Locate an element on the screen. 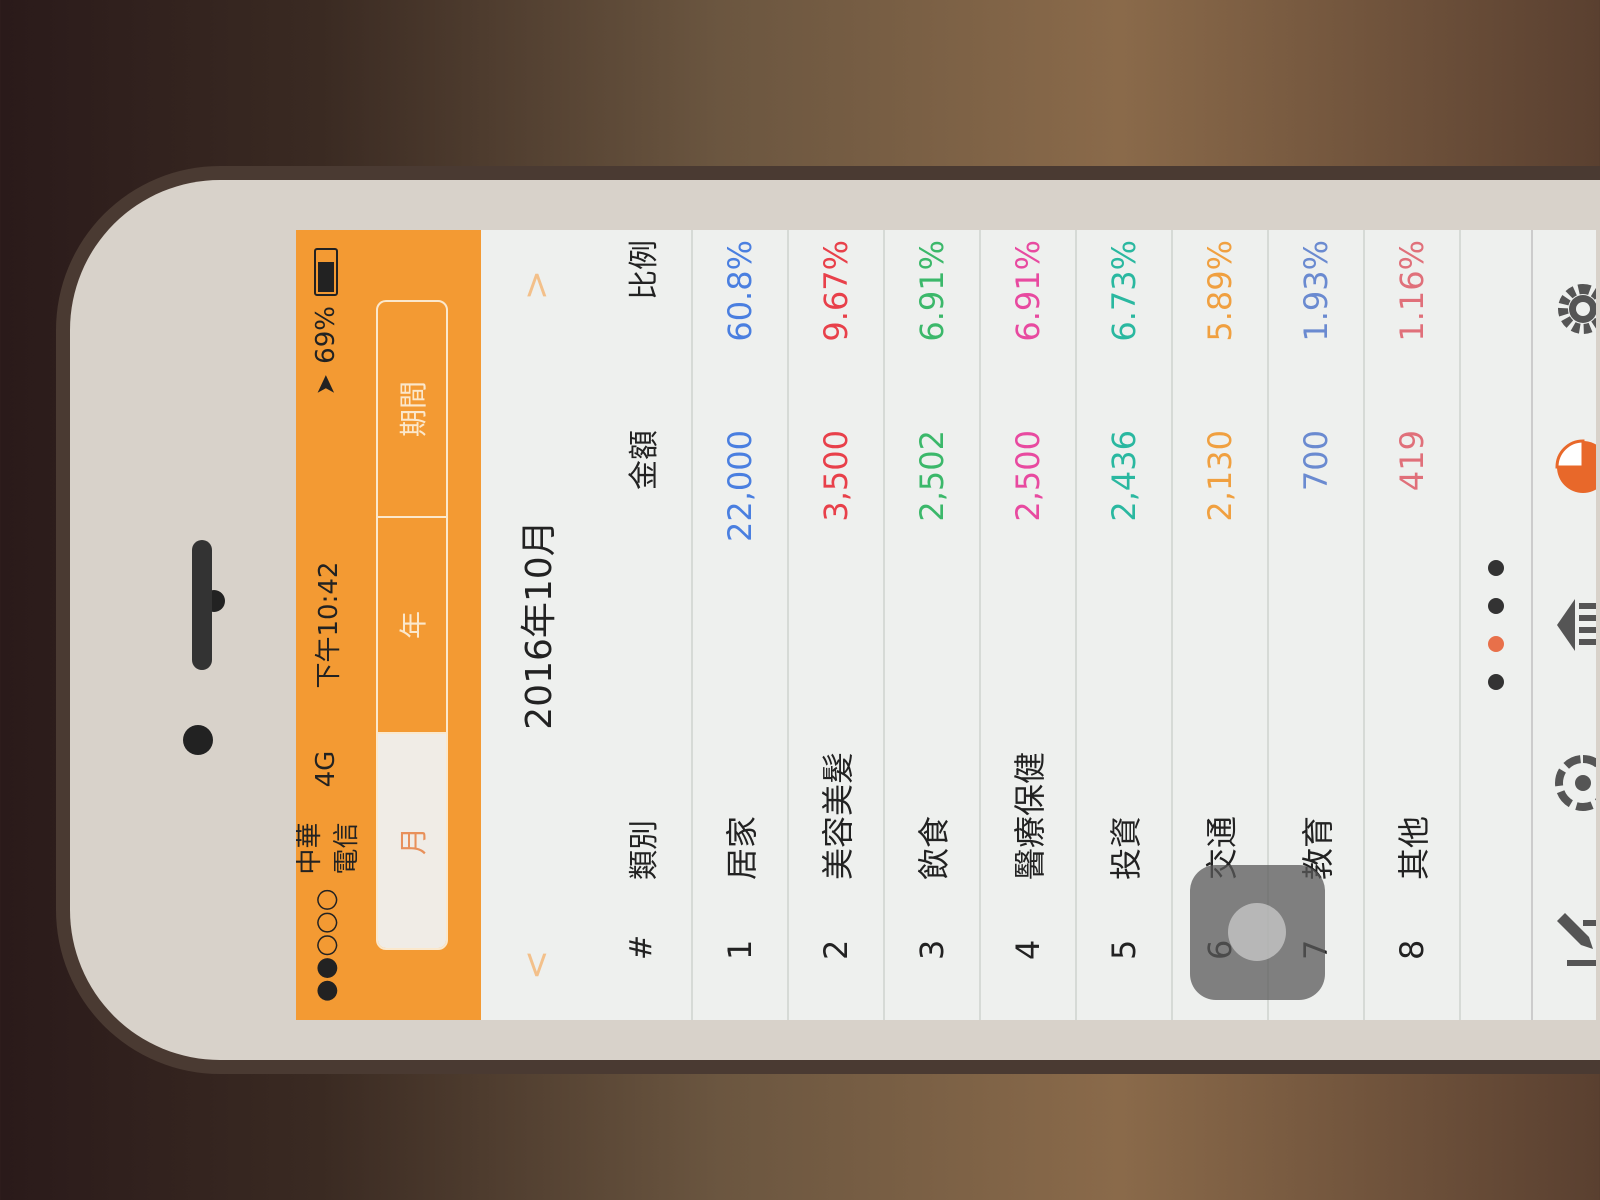 The height and width of the screenshot is (1200, 1600). segment-range: 期間 is located at coordinates (412, 409).